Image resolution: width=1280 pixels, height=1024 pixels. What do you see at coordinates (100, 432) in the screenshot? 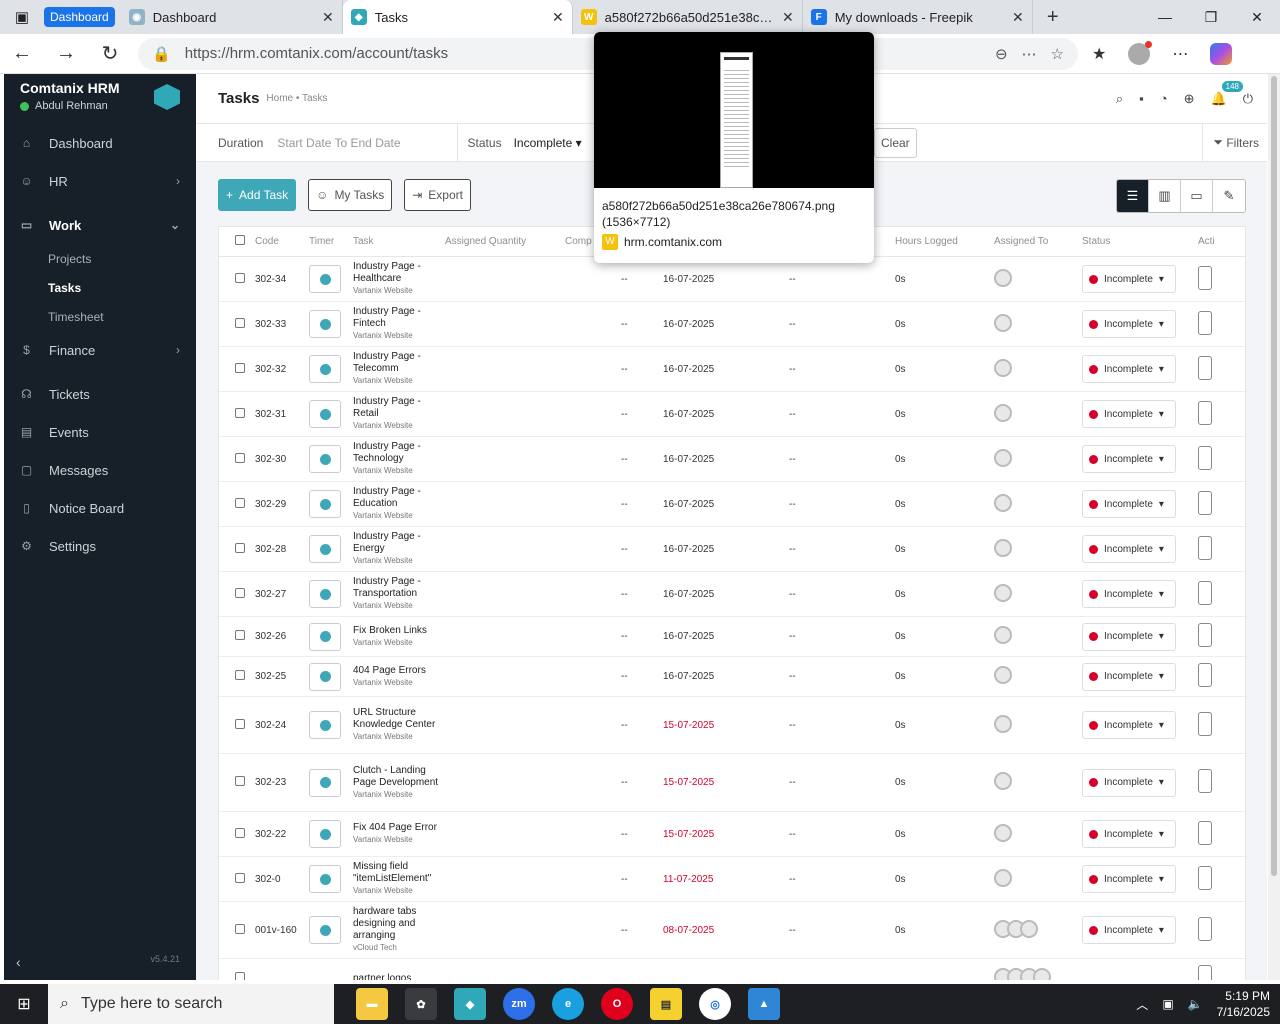
I see `sidebar-item-events: ▤ Events` at bounding box center [100, 432].